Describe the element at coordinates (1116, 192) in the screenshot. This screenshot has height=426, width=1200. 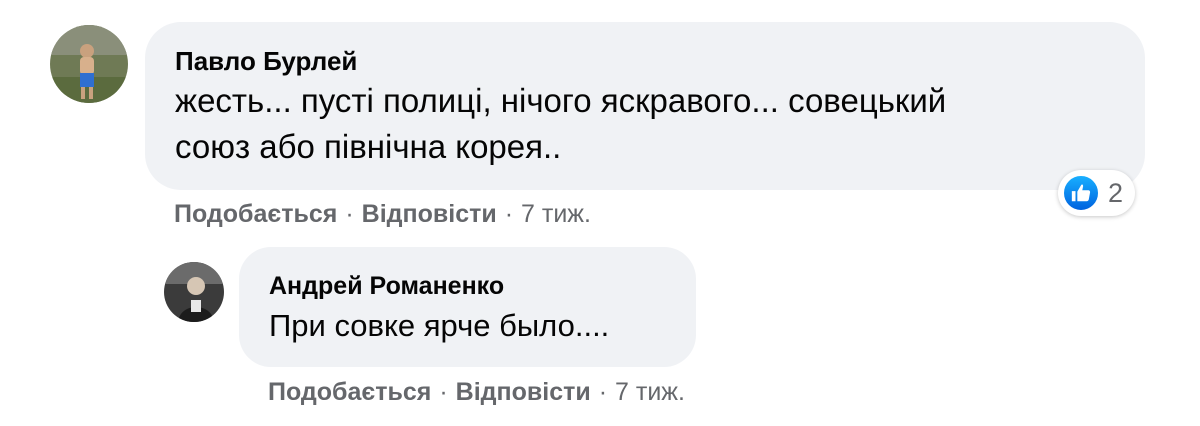
I see `reaction-count: 2` at that location.